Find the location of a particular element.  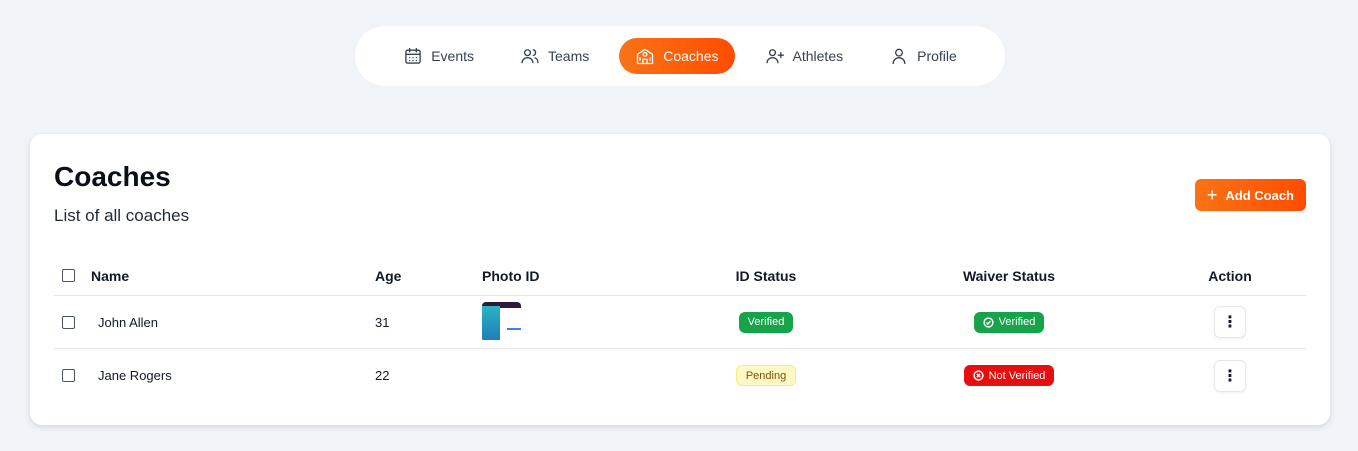

user-icon is located at coordinates (899, 56).